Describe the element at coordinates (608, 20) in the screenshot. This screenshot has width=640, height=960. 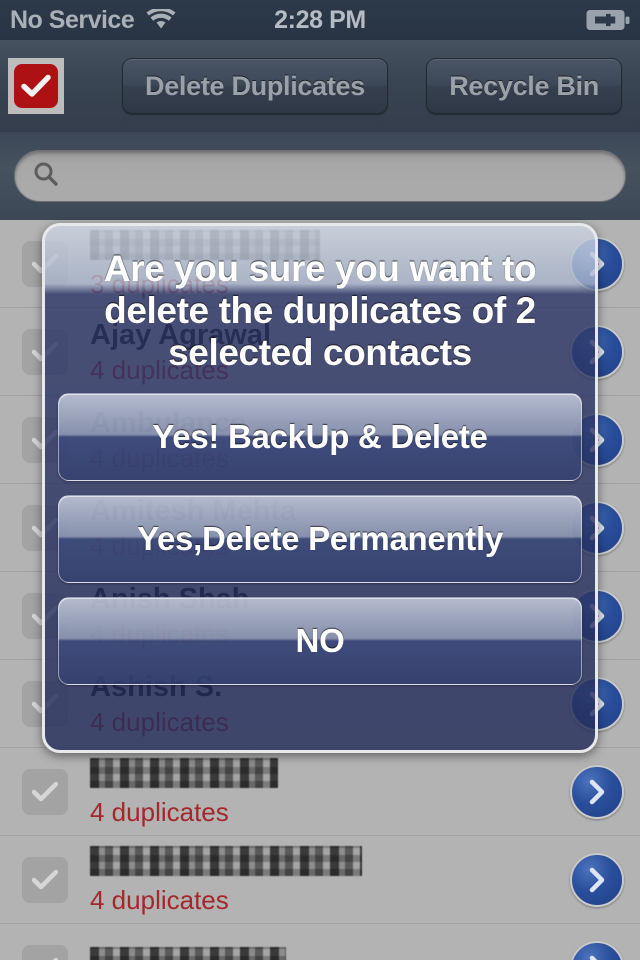
I see `battery-charging-icon` at that location.